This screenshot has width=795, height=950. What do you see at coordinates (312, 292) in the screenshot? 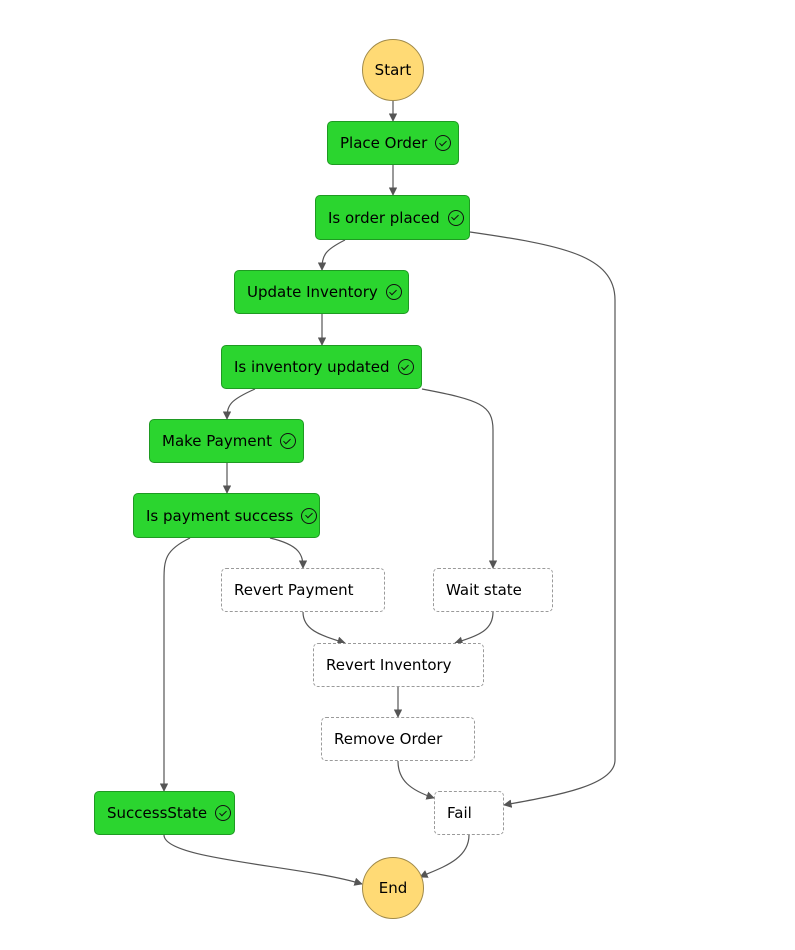
I see `state-label: Update Inventory` at bounding box center [312, 292].